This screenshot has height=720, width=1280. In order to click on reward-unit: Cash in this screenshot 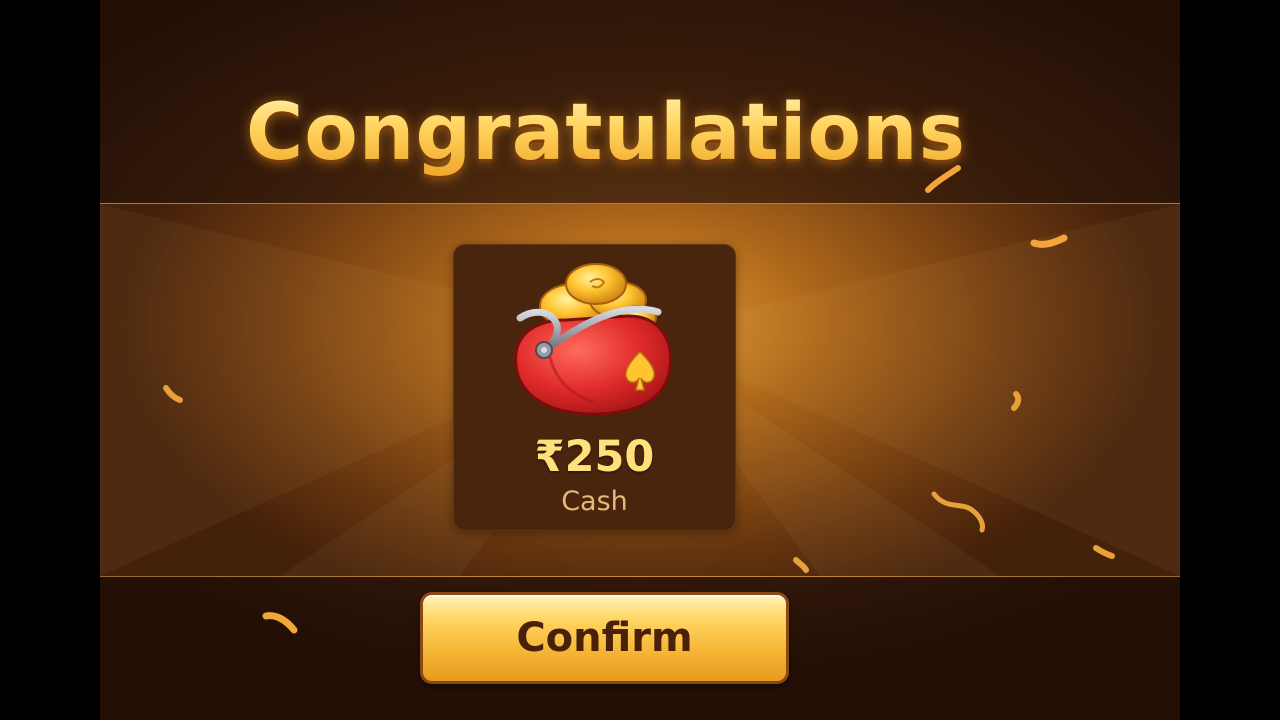, I will do `click(594, 501)`.